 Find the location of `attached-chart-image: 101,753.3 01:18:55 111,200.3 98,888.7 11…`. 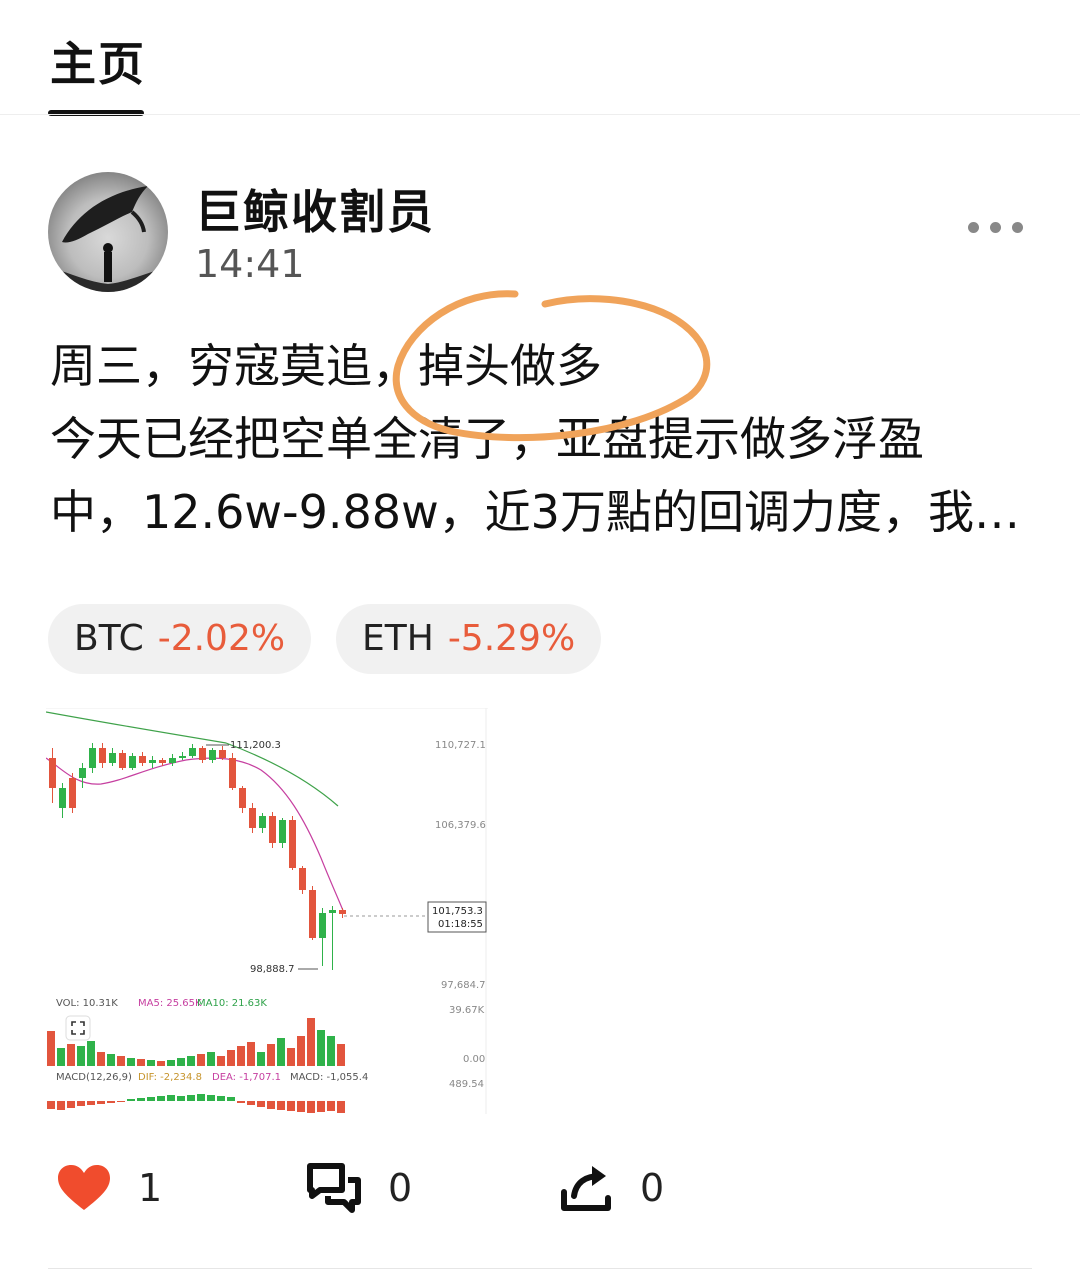

attached-chart-image: 101,753.3 01:18:55 111,200.3 98,888.7 11… is located at coordinates (267, 911).